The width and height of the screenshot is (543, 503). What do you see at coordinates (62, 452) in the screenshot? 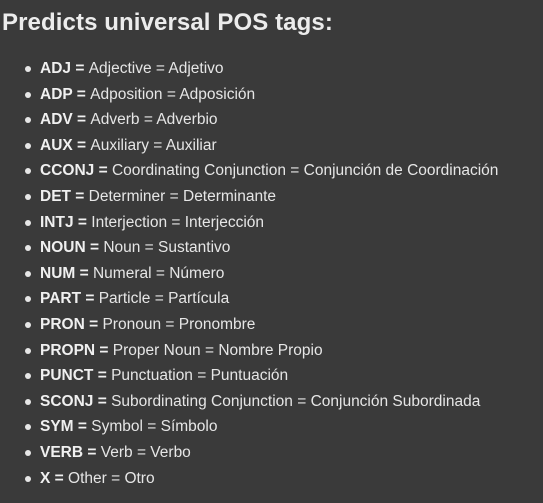
I see `tag-code: VERB` at bounding box center [62, 452].